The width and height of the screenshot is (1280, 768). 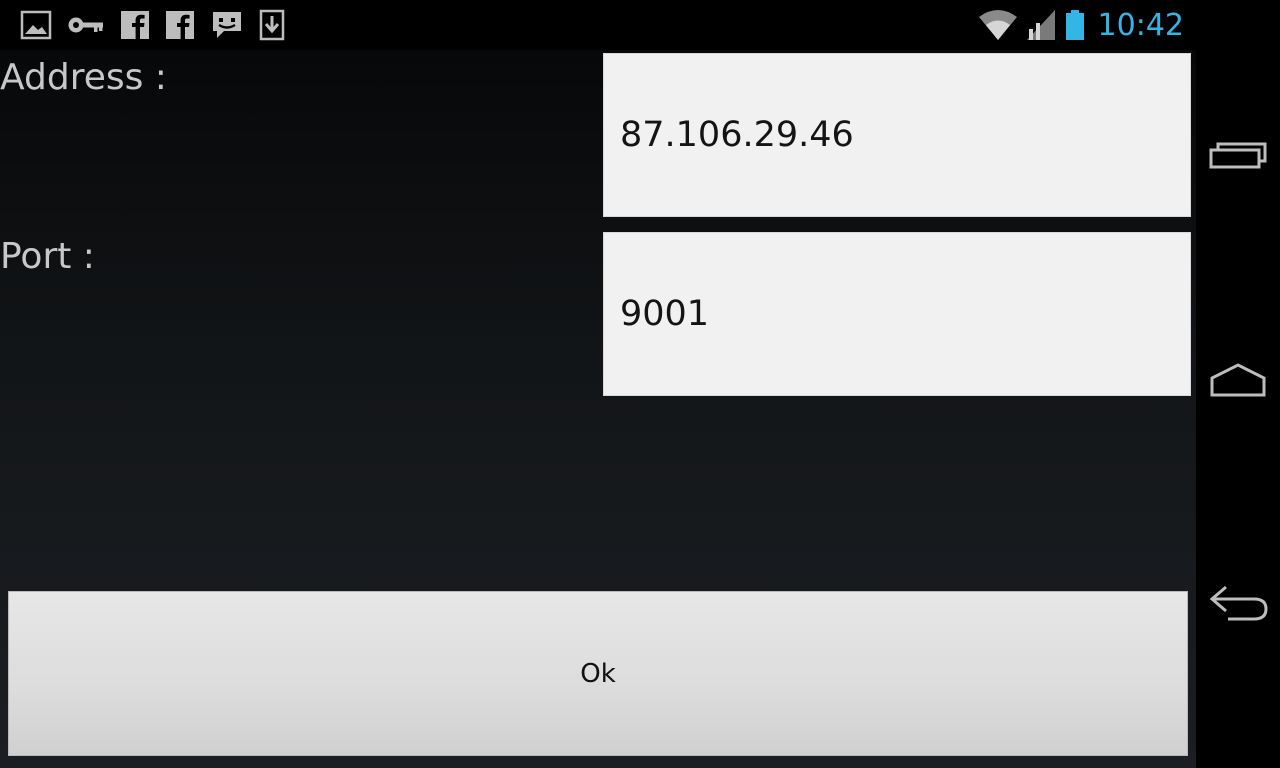 What do you see at coordinates (272, 25) in the screenshot?
I see `download-icon` at bounding box center [272, 25].